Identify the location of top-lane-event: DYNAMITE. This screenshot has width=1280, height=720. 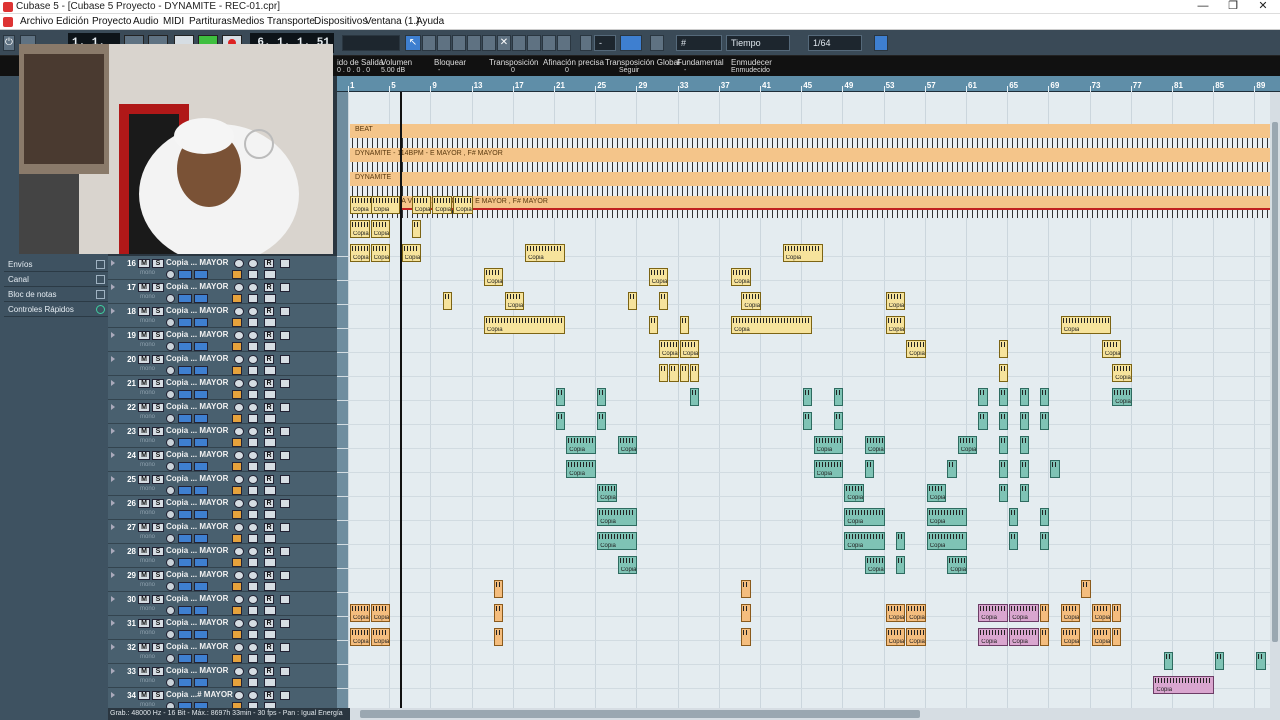
(810, 179).